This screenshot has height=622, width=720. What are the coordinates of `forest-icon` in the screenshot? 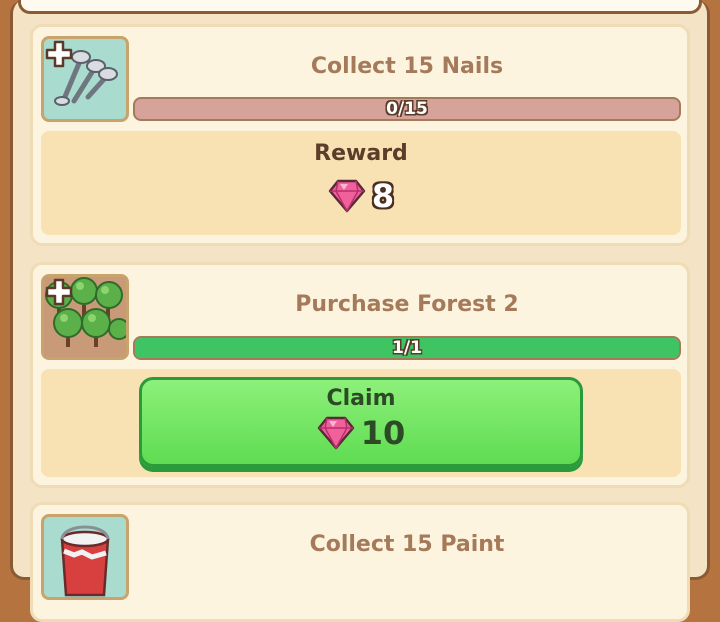 It's located at (85, 317).